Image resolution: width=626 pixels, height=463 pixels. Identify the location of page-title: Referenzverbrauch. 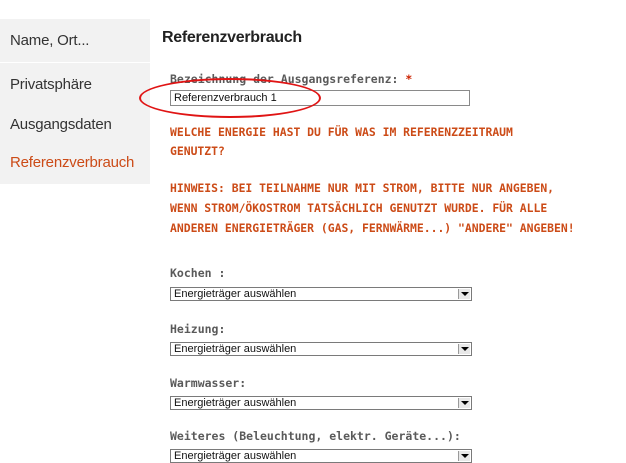
(232, 37).